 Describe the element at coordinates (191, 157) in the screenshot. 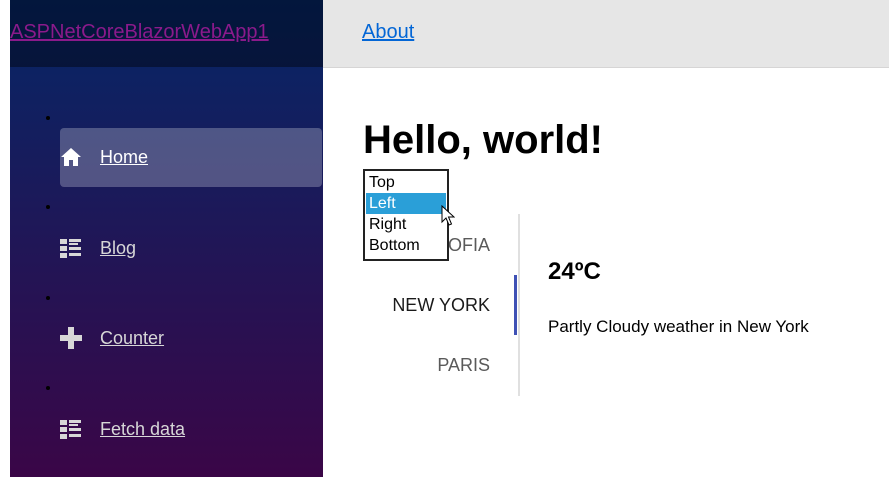

I see `nav-item-home: Home` at that location.